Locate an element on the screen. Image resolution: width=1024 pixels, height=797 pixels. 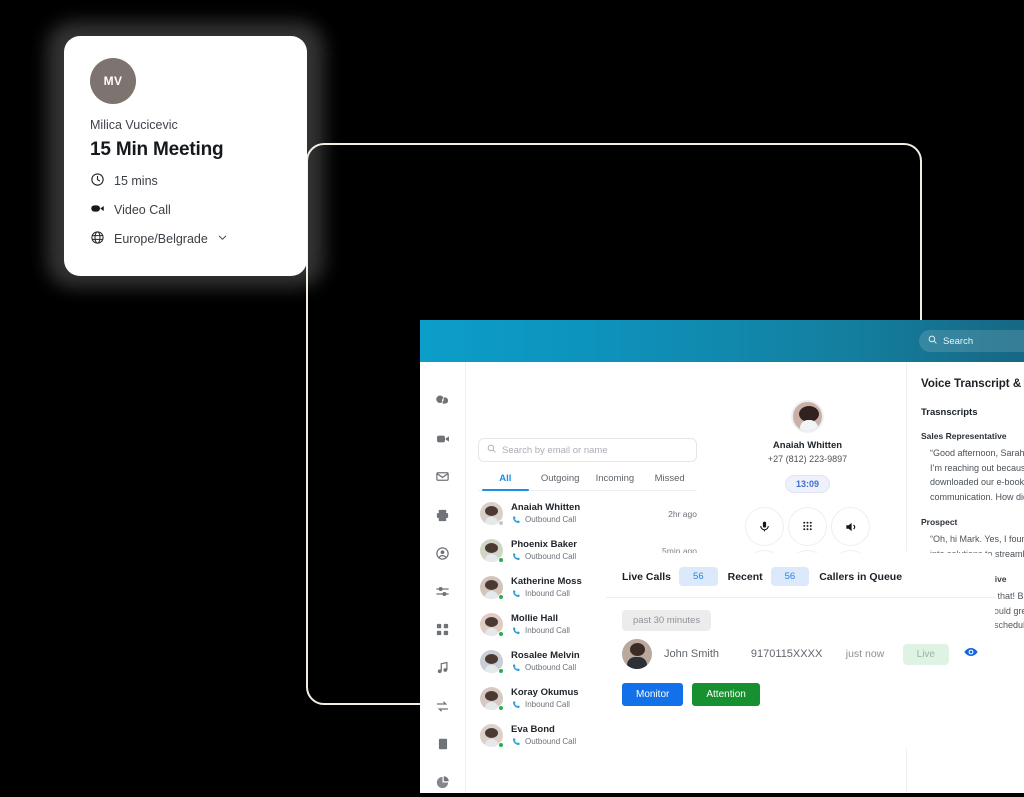
active-call-phone-number: +27 (812) 223-9897 is located at coordinates (807, 459).